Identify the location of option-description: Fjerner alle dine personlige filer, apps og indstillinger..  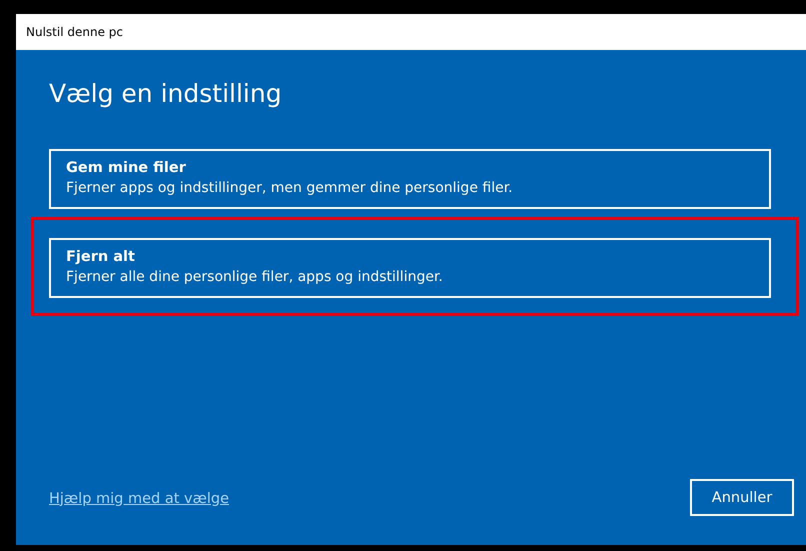
(254, 277).